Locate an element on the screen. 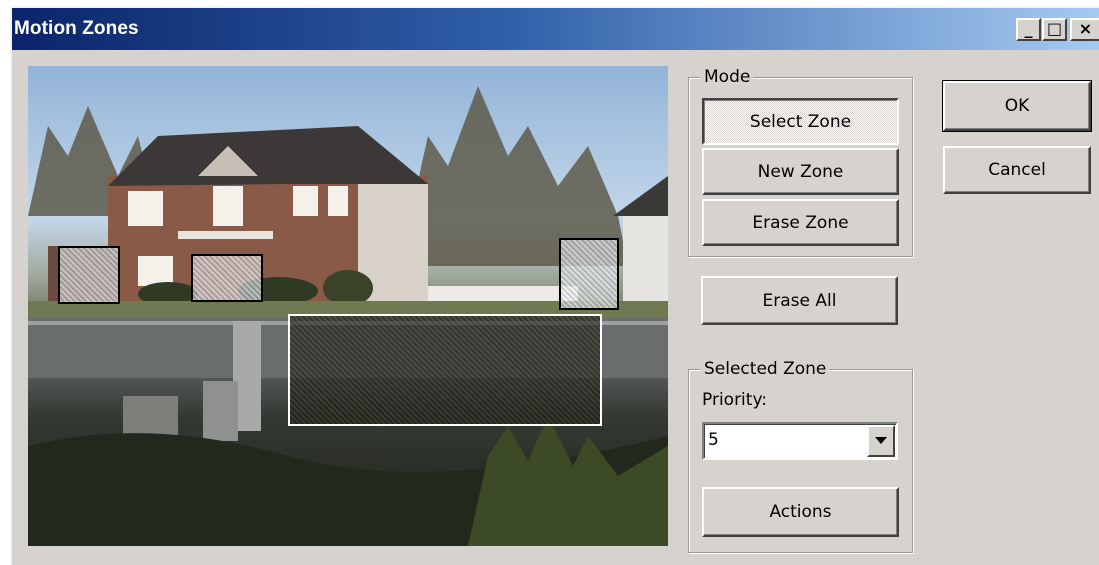 This screenshot has width=1099, height=565. actions-button: Actions is located at coordinates (800, 512).